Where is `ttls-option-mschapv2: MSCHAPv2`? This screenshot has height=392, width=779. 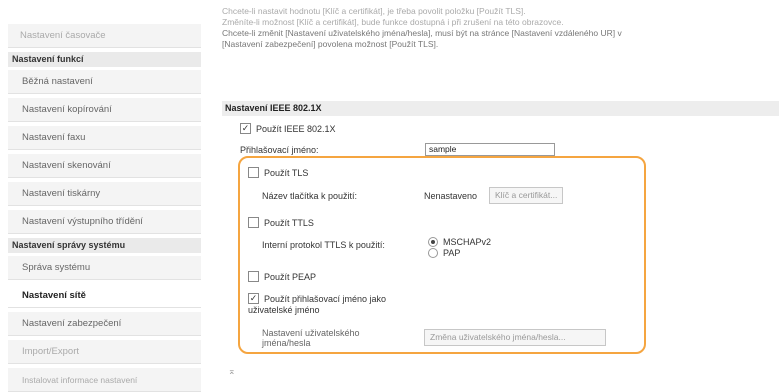
ttls-option-mschapv2: MSCHAPv2 is located at coordinates (460, 242).